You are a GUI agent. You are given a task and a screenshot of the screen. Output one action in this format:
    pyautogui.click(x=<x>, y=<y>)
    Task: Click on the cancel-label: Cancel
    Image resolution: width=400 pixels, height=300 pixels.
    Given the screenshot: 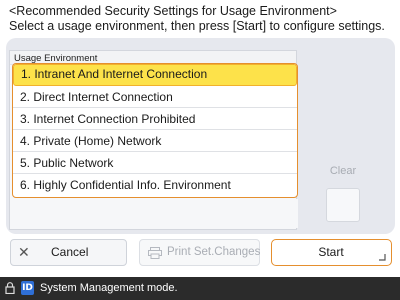 What is the action you would take?
    pyautogui.click(x=70, y=252)
    